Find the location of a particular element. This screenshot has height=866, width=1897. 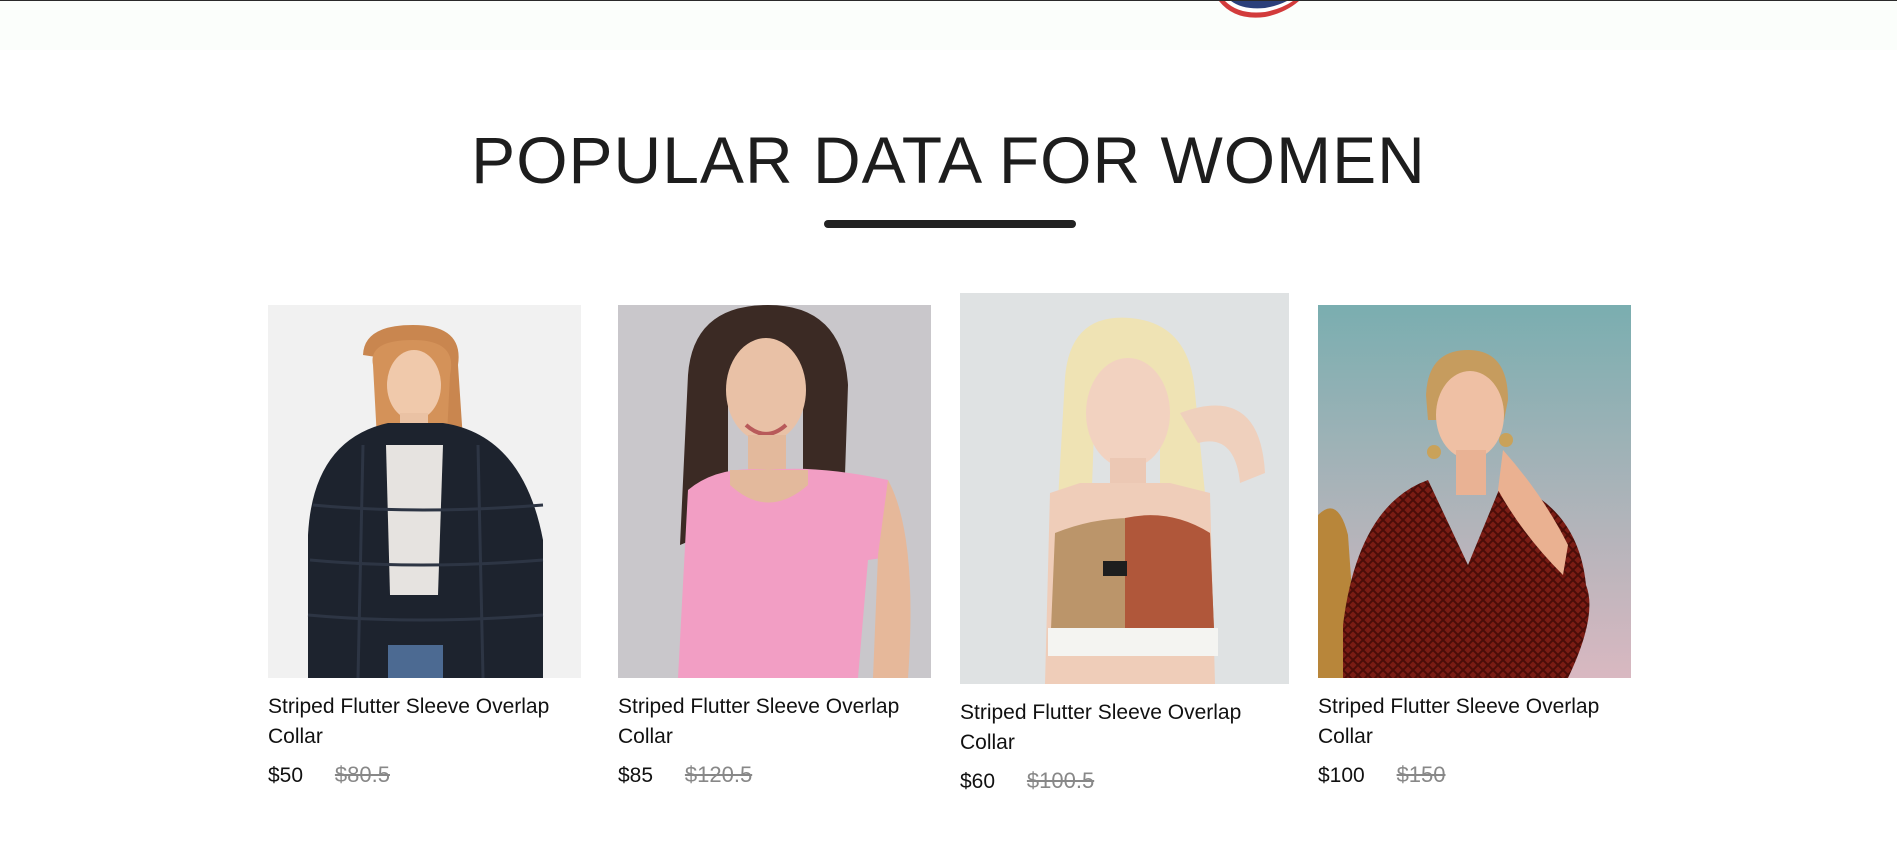

product-old-price: $120.5 is located at coordinates (718, 774).